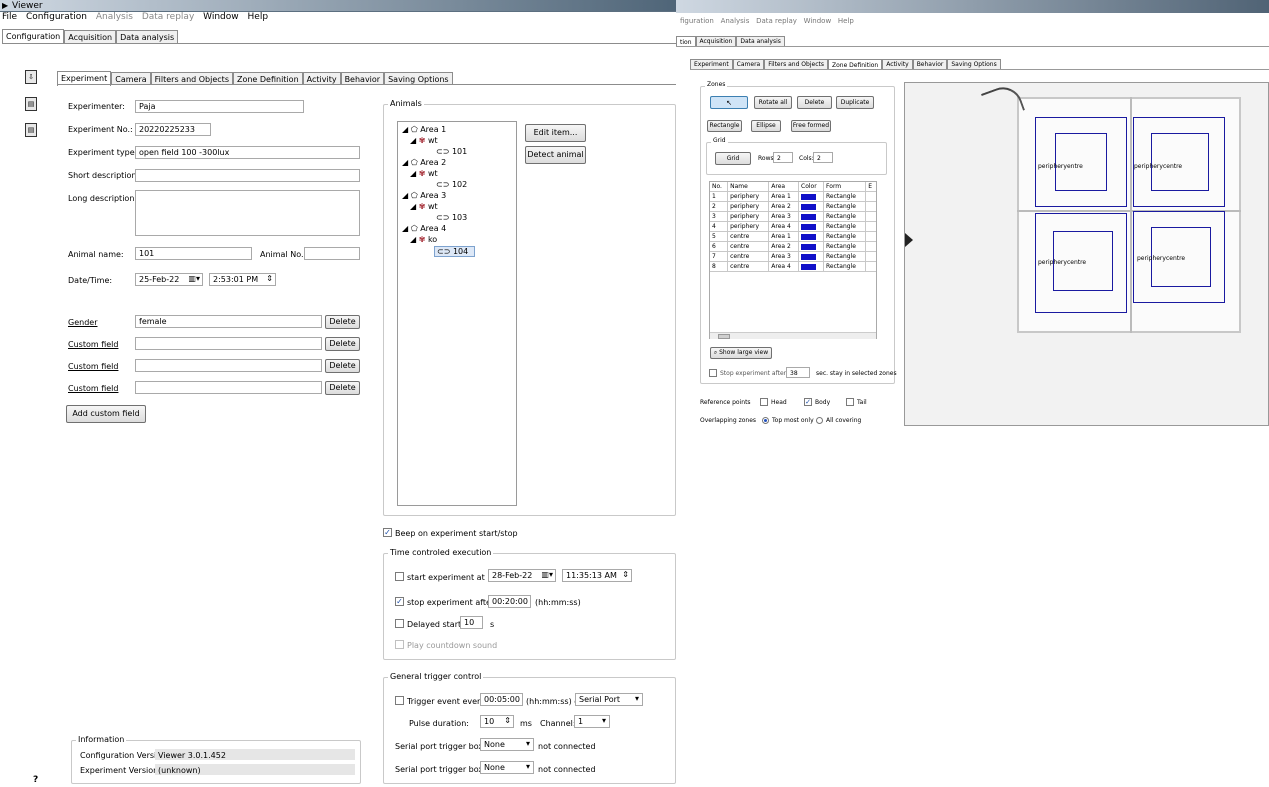 The image size is (1269, 787). What do you see at coordinates (871, 186) in the screenshot?
I see `col-e: E` at bounding box center [871, 186].